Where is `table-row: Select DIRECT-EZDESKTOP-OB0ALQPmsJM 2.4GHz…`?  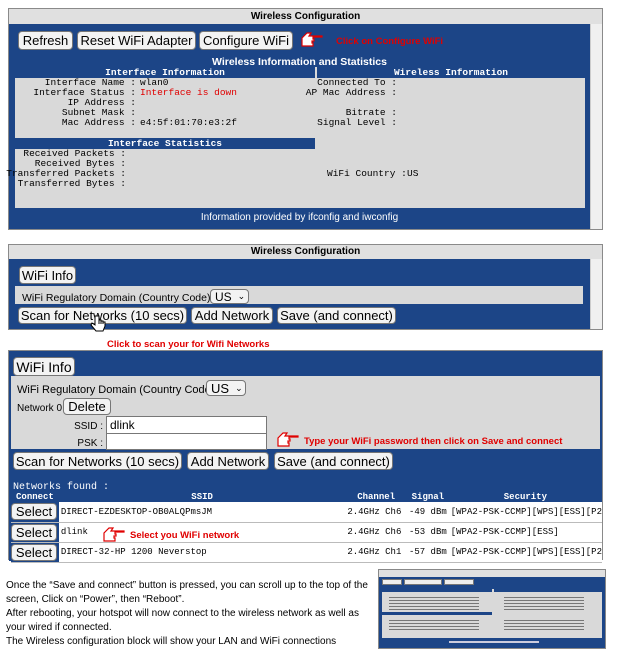 table-row: Select DIRECT-EZDESKTOP-OB0ALQPmsJM 2.4GHz… is located at coordinates (306, 512).